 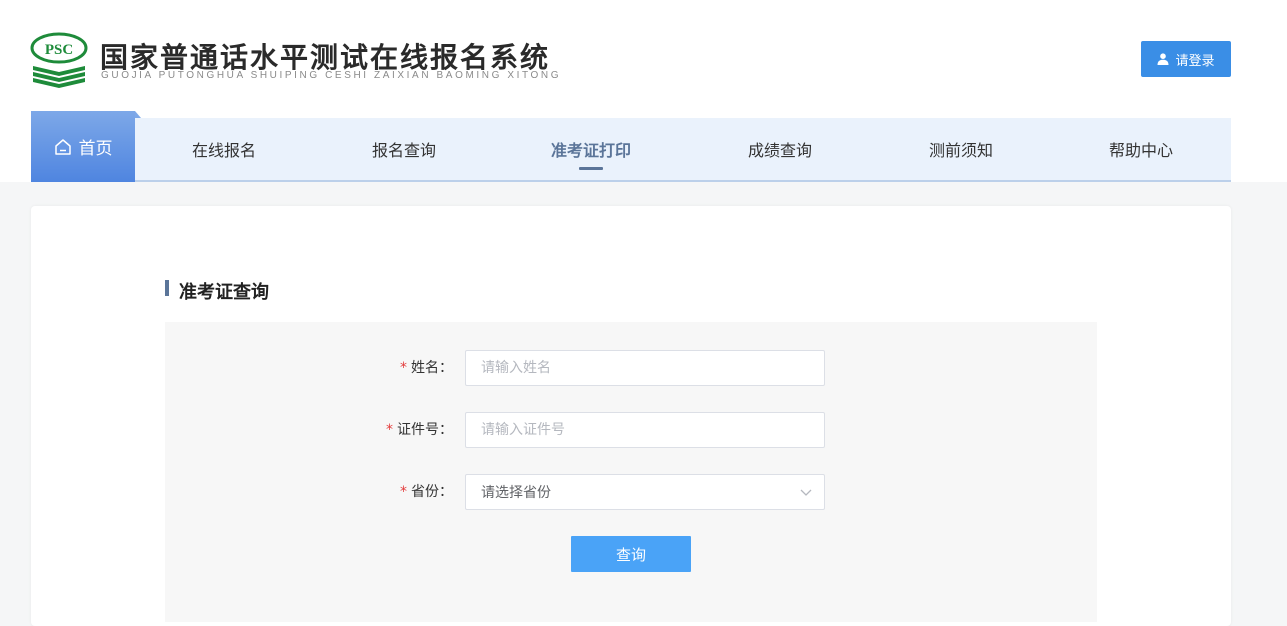 What do you see at coordinates (217, 291) in the screenshot?
I see `section-title: 准考证查询` at bounding box center [217, 291].